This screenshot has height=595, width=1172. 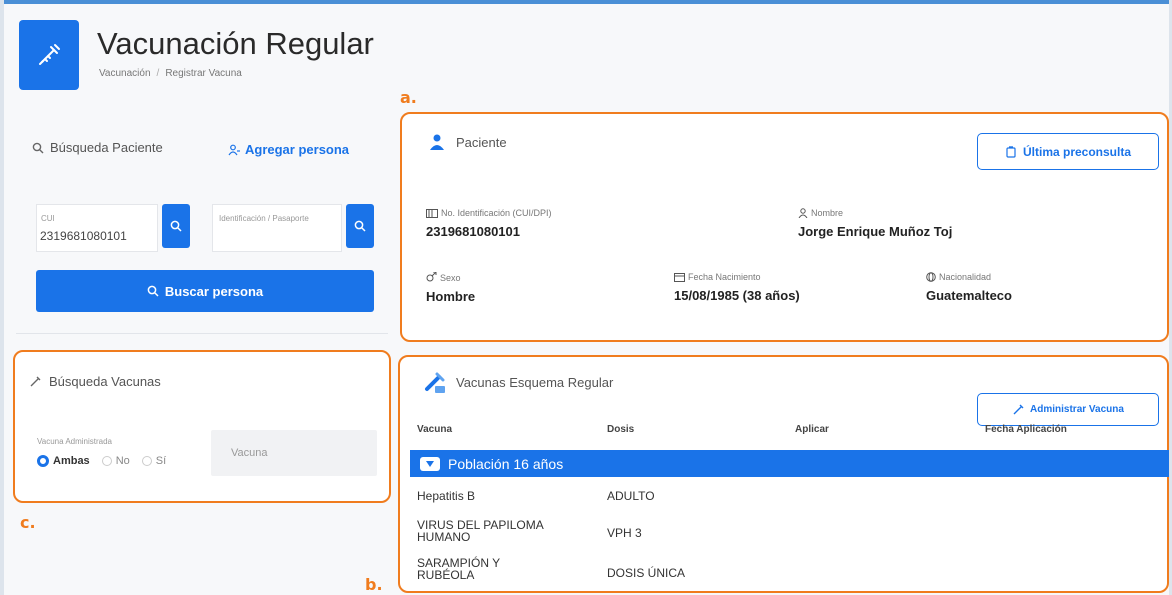 I want to click on row-1-dose: ADULTO, so click(x=631, y=496).